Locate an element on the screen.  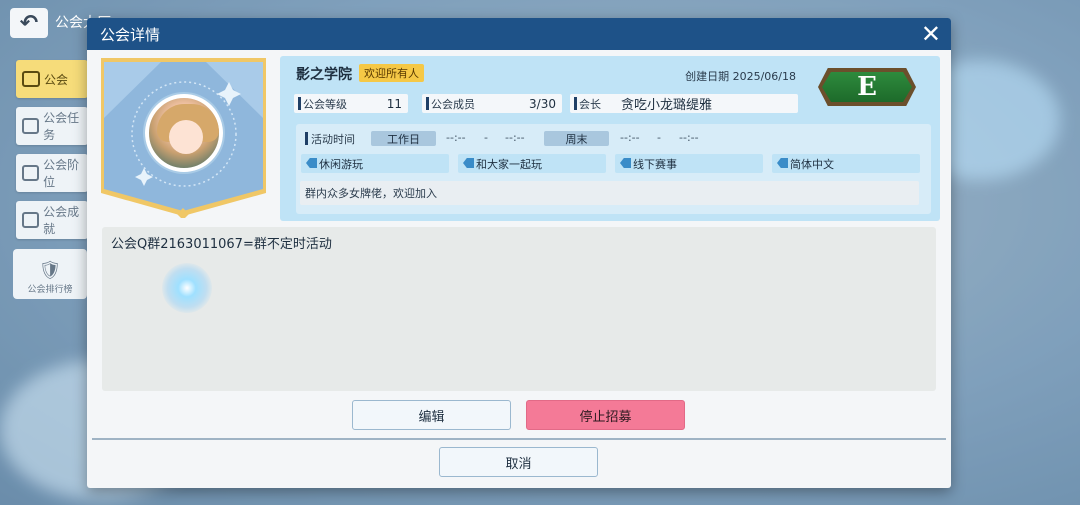
side-menu-guild-rank-tier: 公会阶位 is located at coordinates (52, 173).